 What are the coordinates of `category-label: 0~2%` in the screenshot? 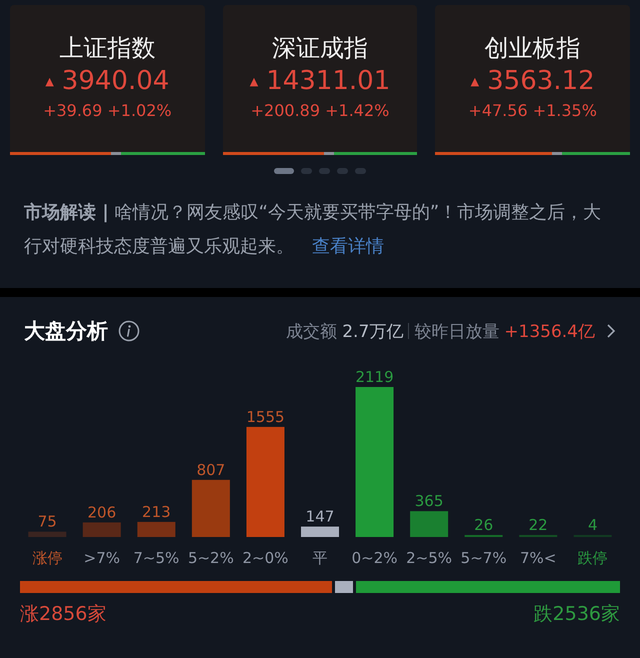 It's located at (375, 558).